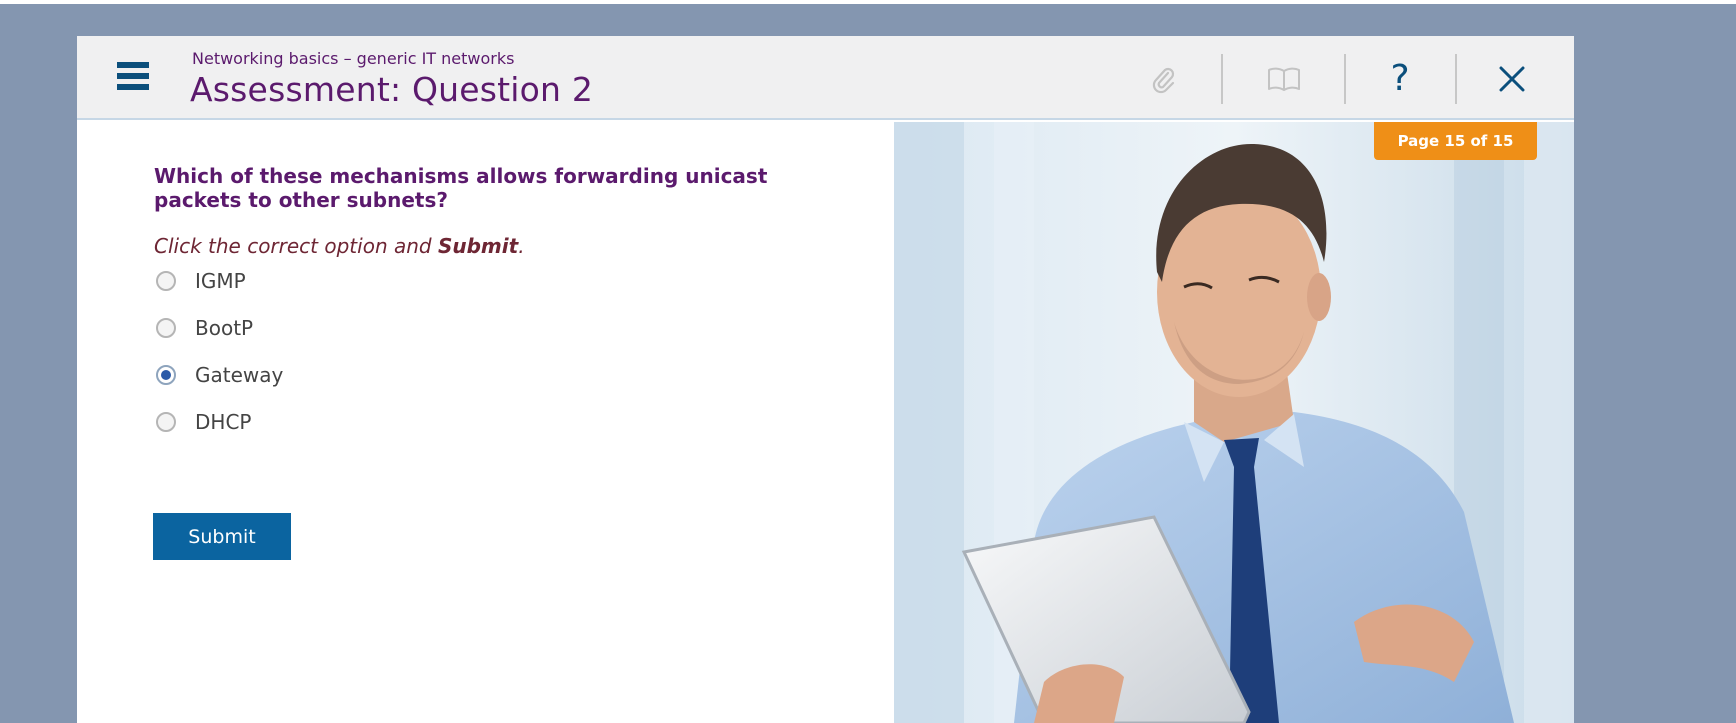 This screenshot has width=1736, height=723. I want to click on page-title: Assessment: Question 2, so click(392, 89).